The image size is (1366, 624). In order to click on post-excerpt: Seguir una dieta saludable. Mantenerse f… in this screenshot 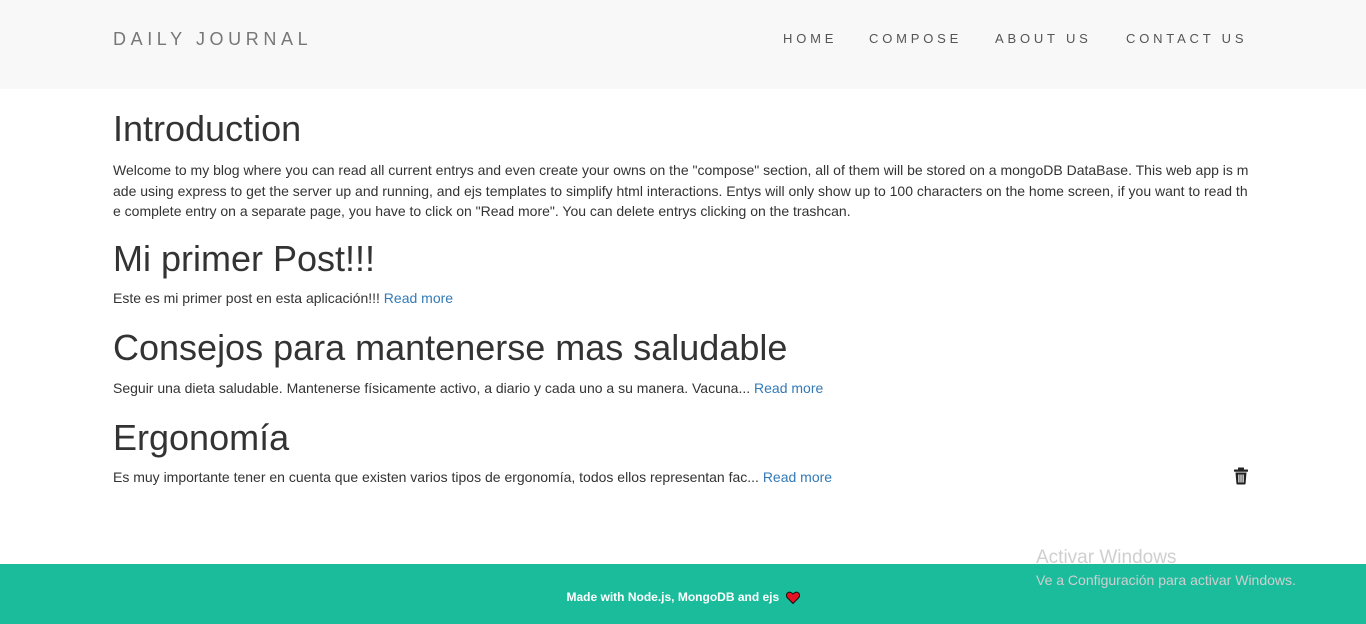, I will do `click(681, 388)`.